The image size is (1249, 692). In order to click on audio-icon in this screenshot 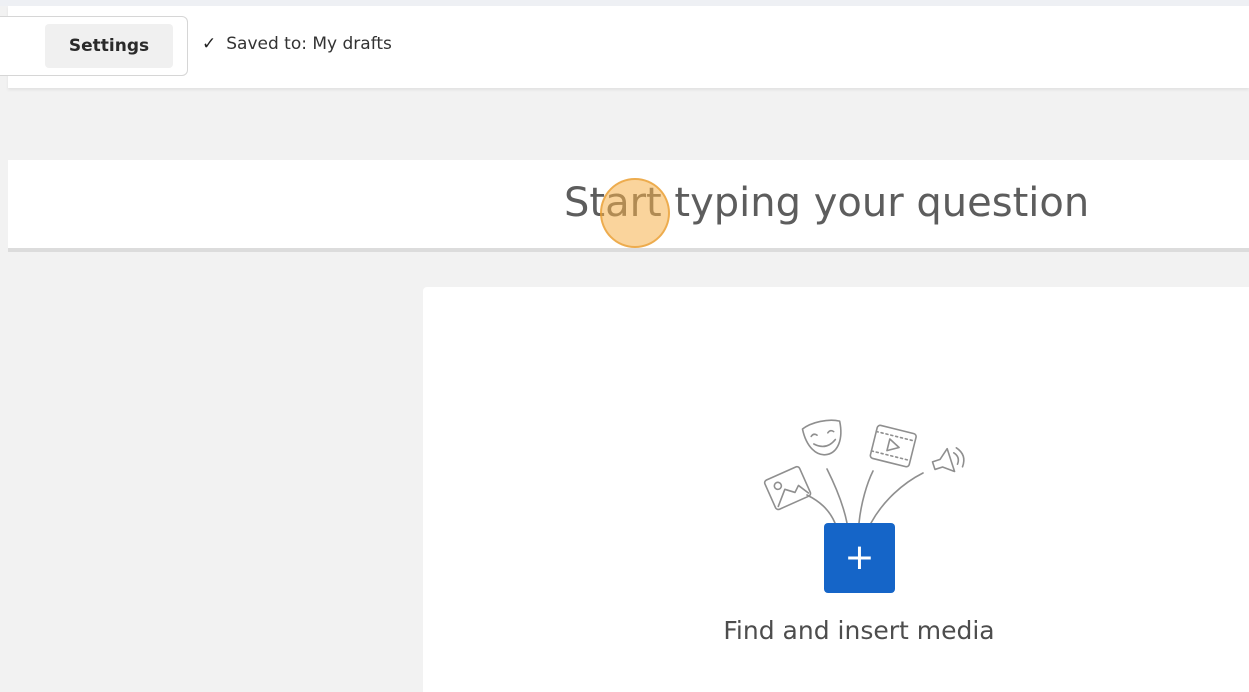, I will do `click(948, 459)`.